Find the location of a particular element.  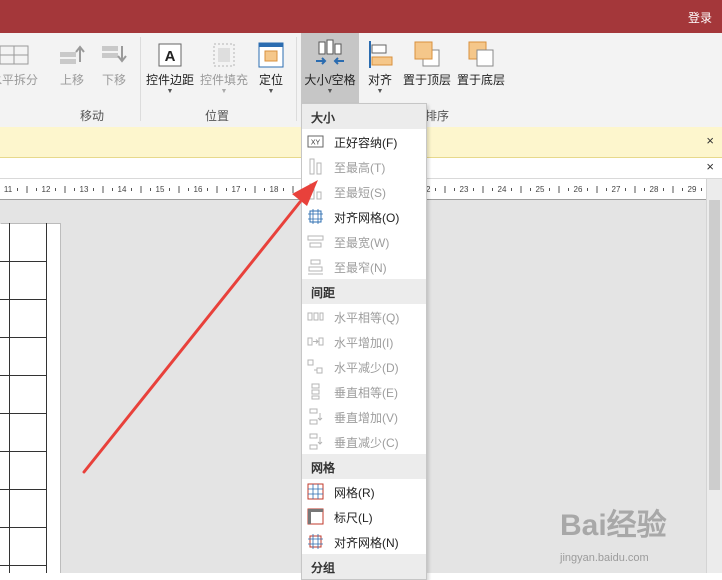

align-button: 对齐 ▼ is located at coordinates (380, 66).